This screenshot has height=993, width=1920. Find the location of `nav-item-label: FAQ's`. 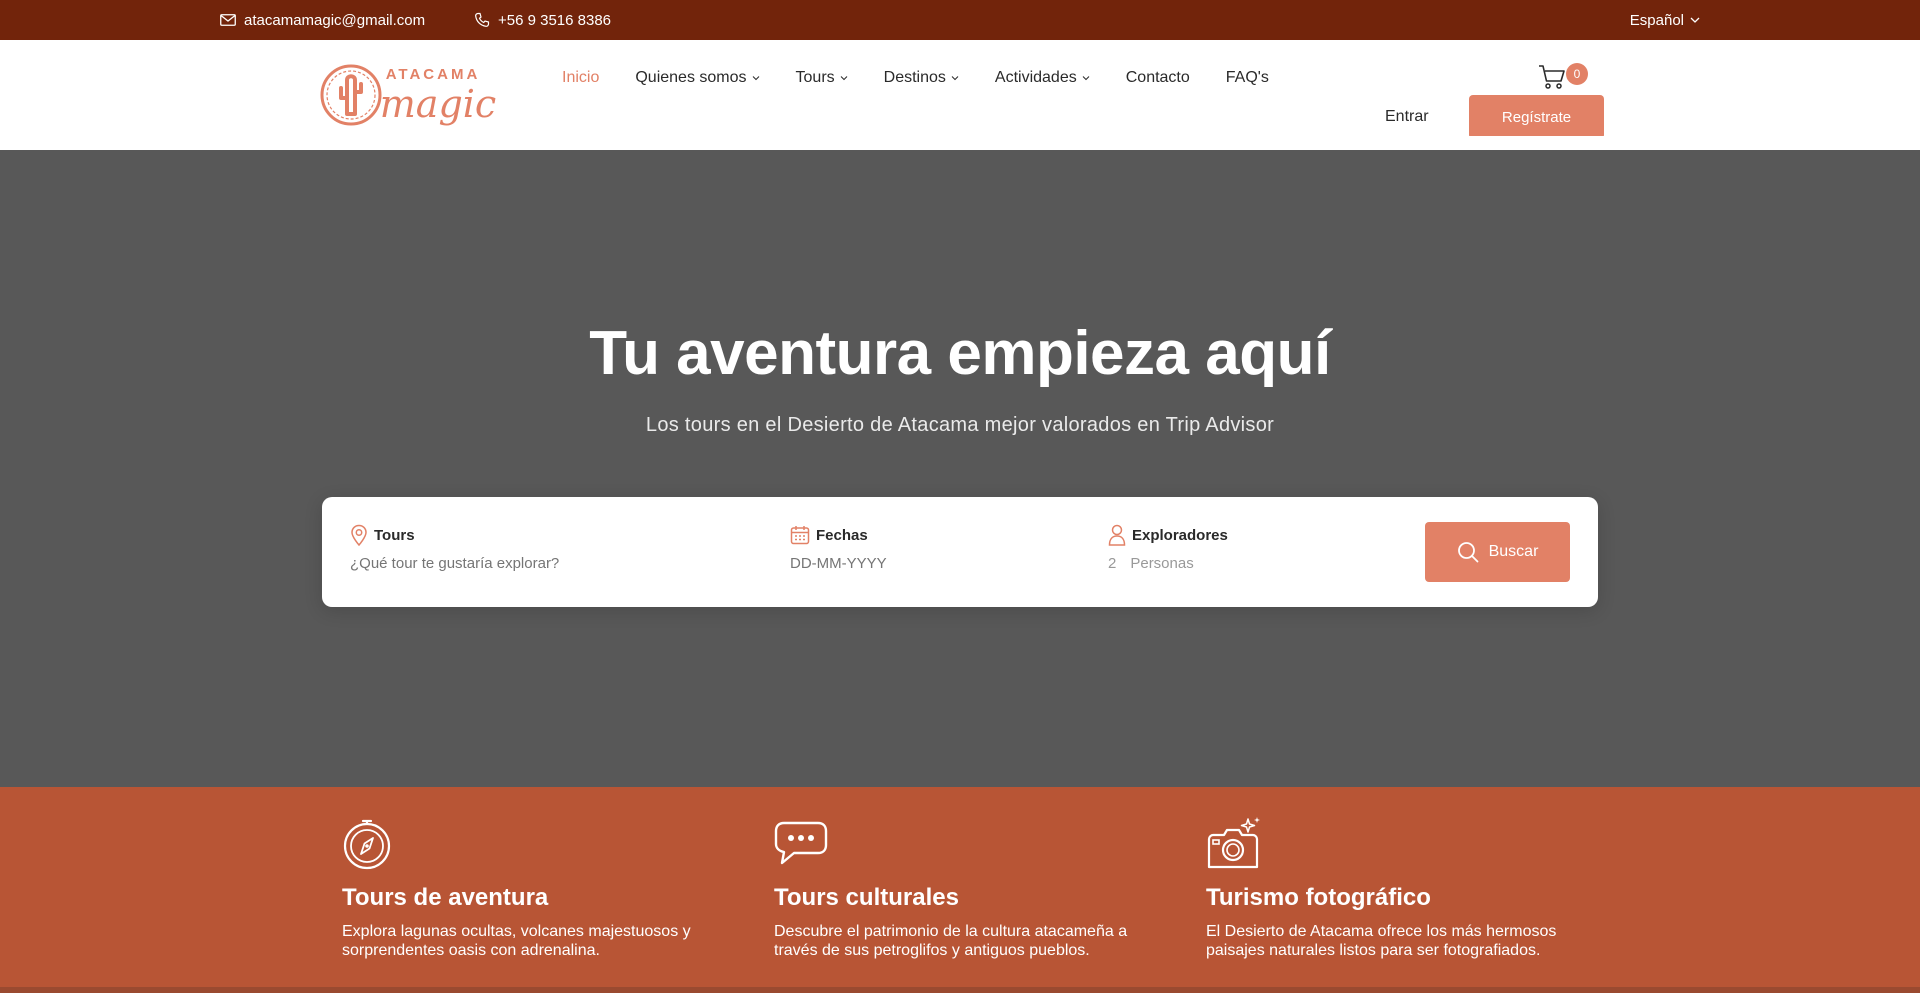

nav-item-label: FAQ's is located at coordinates (1247, 77).